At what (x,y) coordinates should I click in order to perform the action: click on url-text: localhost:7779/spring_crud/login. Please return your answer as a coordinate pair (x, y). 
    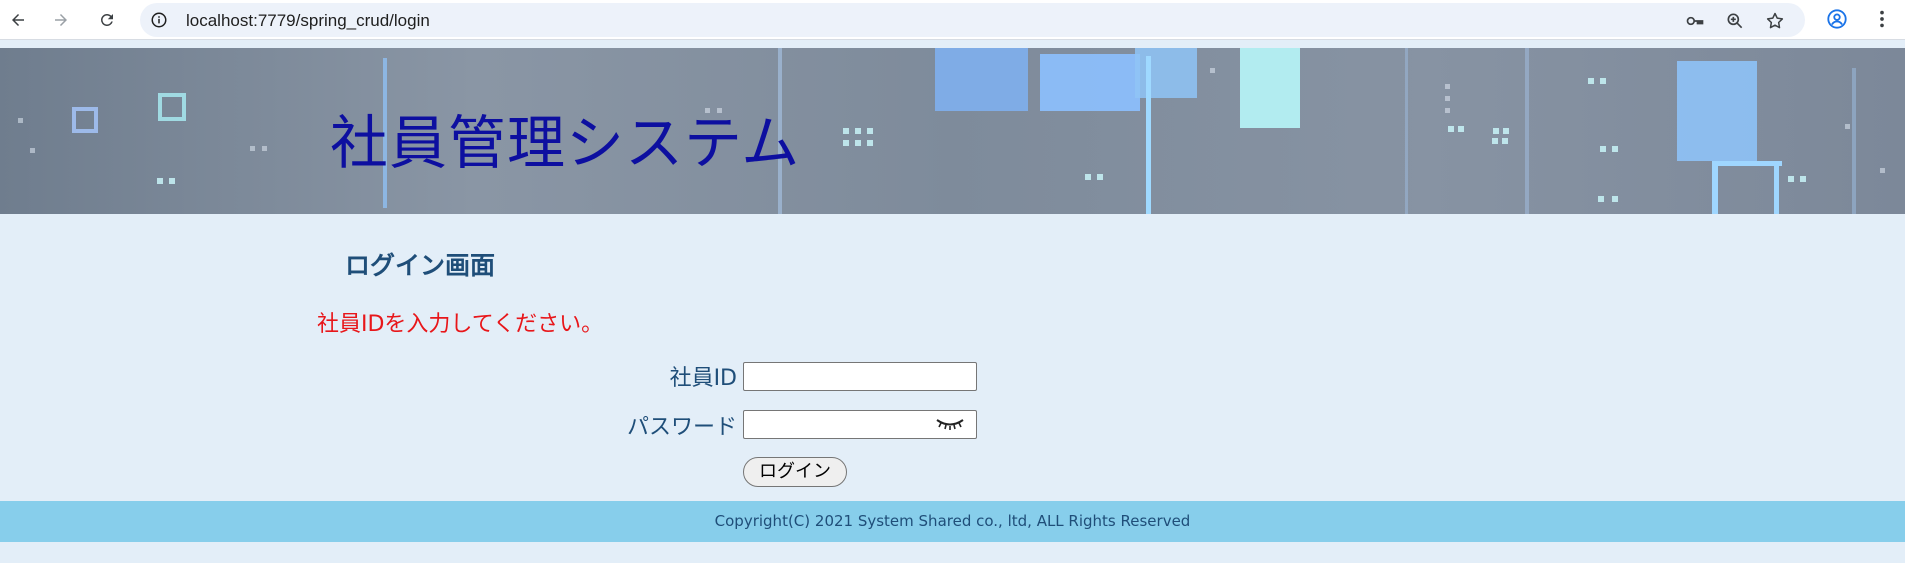
    Looking at the image, I should click on (308, 21).